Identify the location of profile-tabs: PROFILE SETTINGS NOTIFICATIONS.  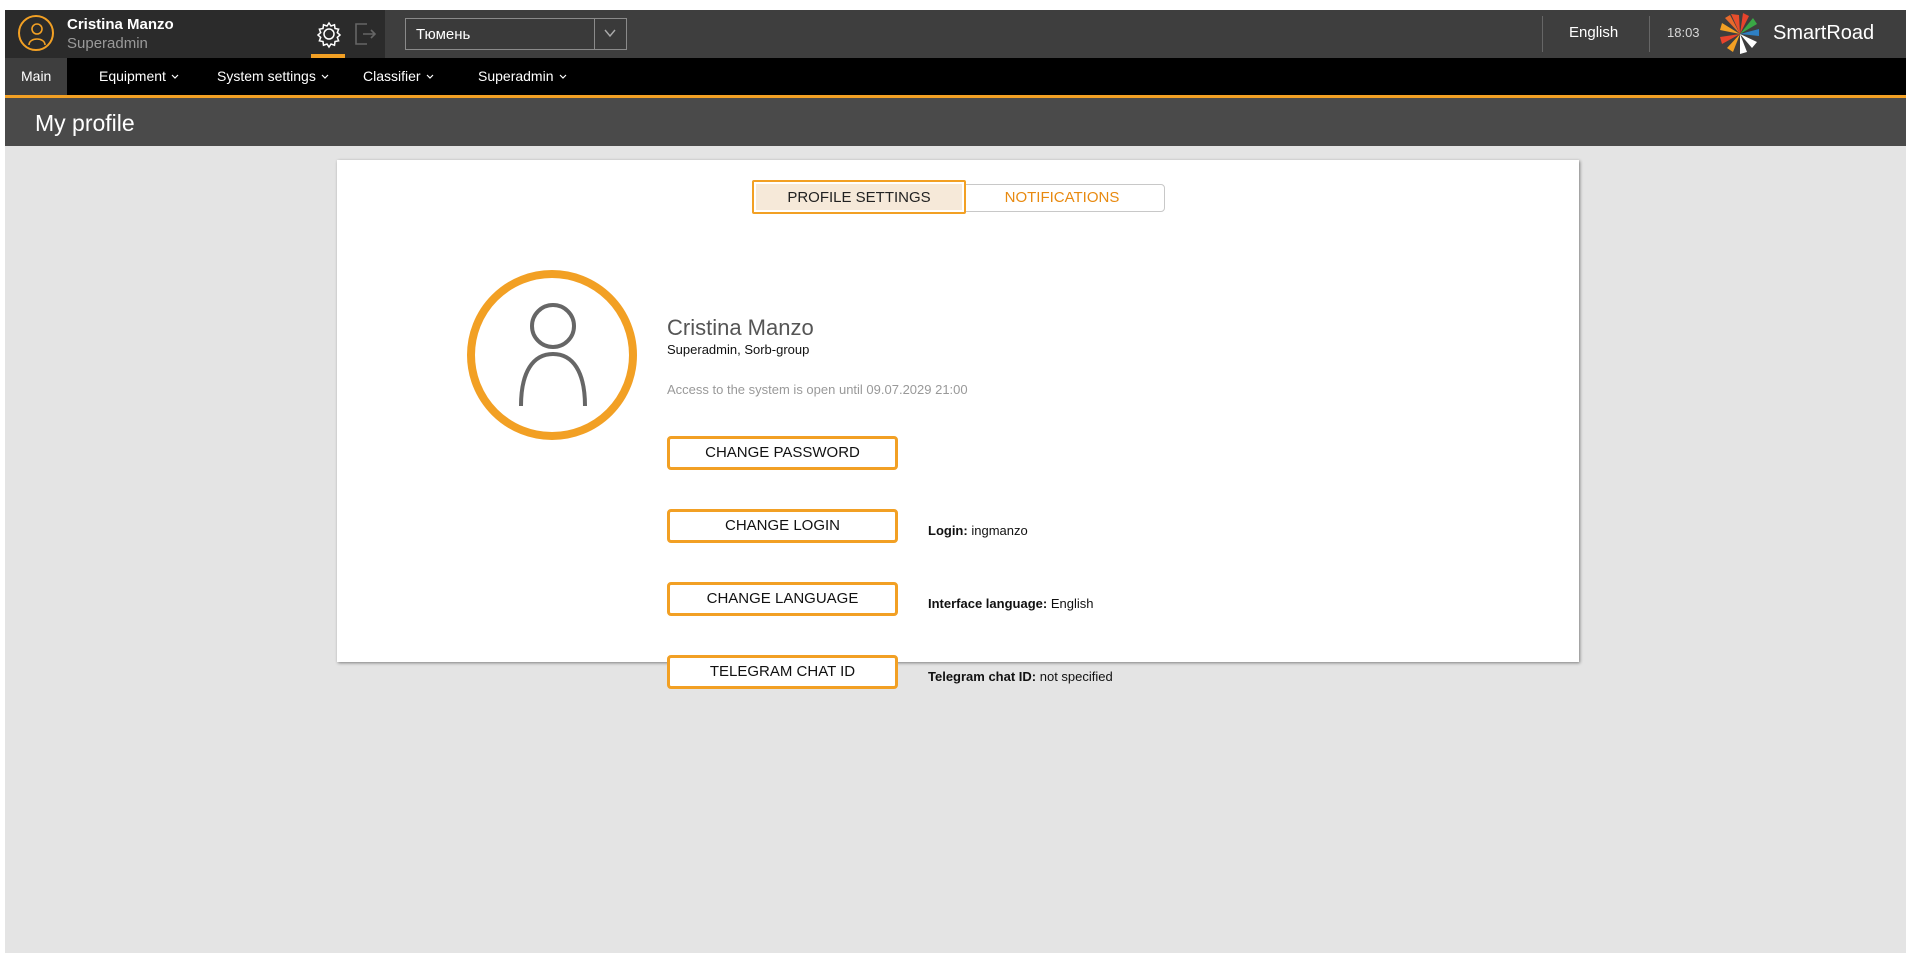
(958, 197).